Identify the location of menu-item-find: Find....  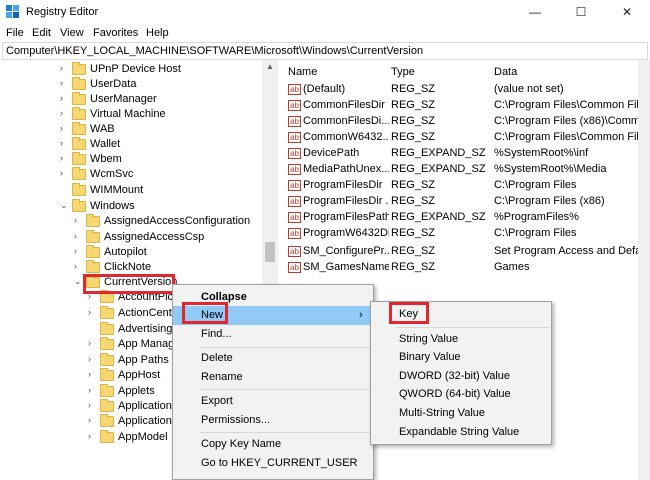
(273, 334).